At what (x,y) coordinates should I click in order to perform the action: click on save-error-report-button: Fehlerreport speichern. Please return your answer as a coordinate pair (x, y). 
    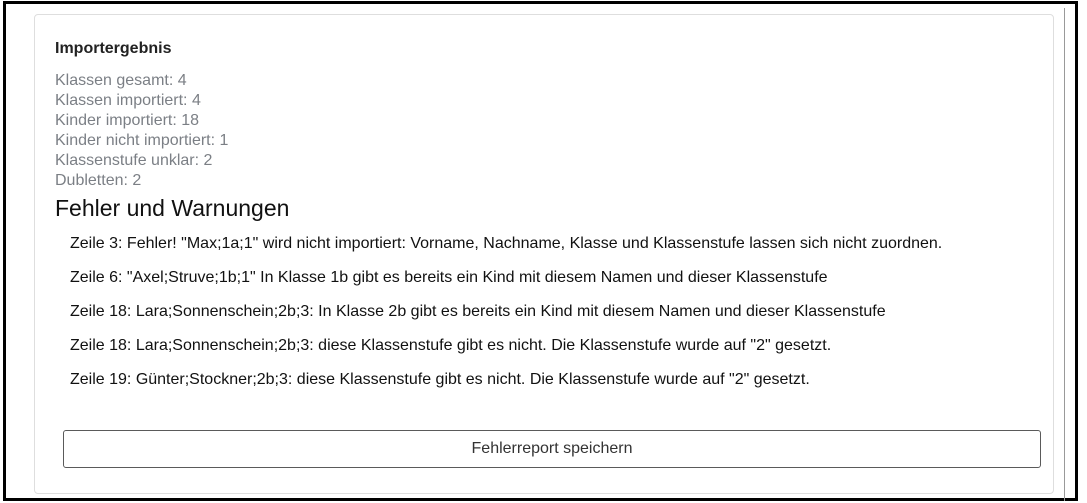
    Looking at the image, I should click on (552, 449).